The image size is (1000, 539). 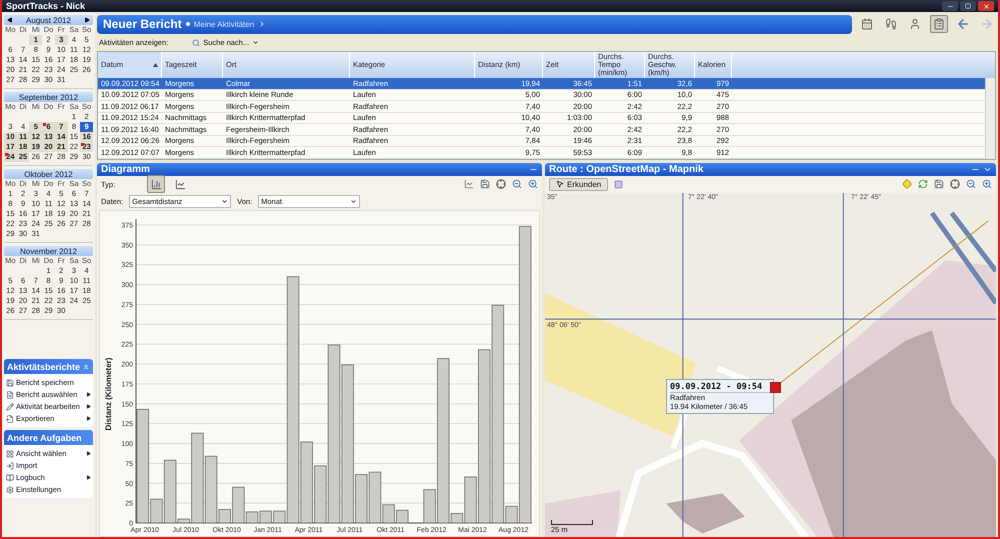 I want to click on close-icon, so click(x=986, y=6).